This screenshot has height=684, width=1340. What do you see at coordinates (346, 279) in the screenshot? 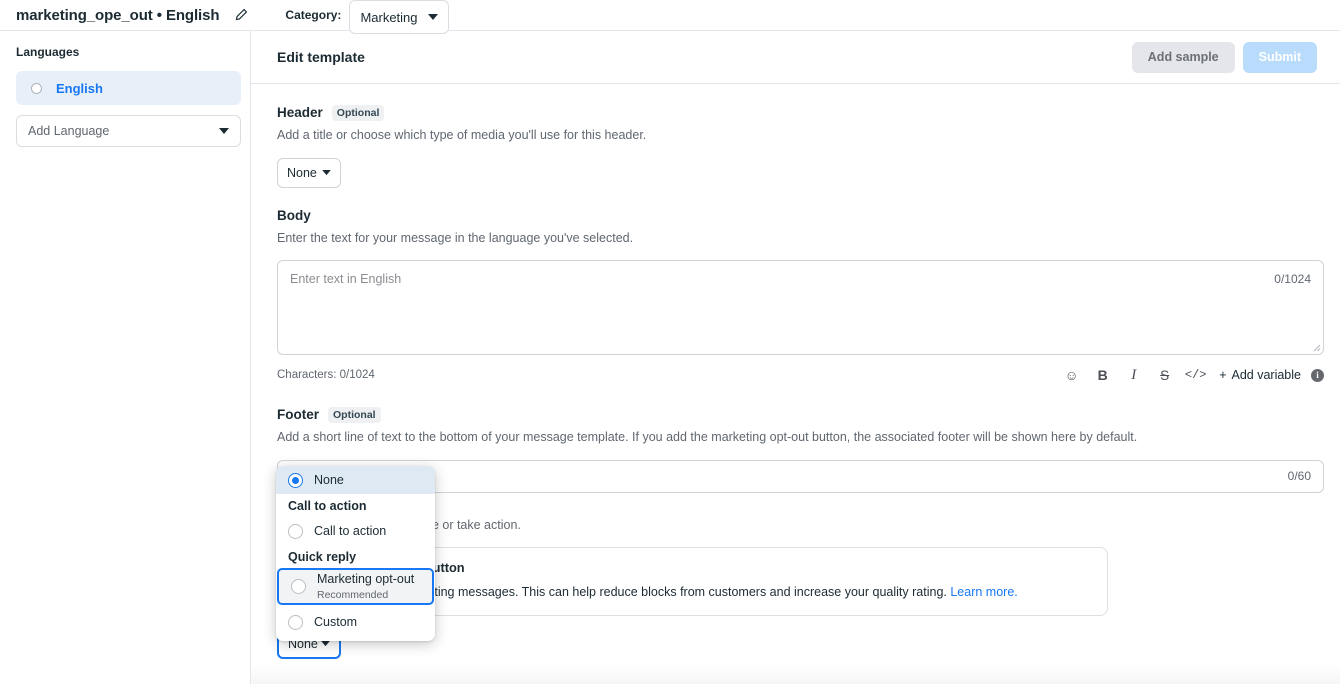
I see `body-textarea-placeholder: Enter text in English` at bounding box center [346, 279].